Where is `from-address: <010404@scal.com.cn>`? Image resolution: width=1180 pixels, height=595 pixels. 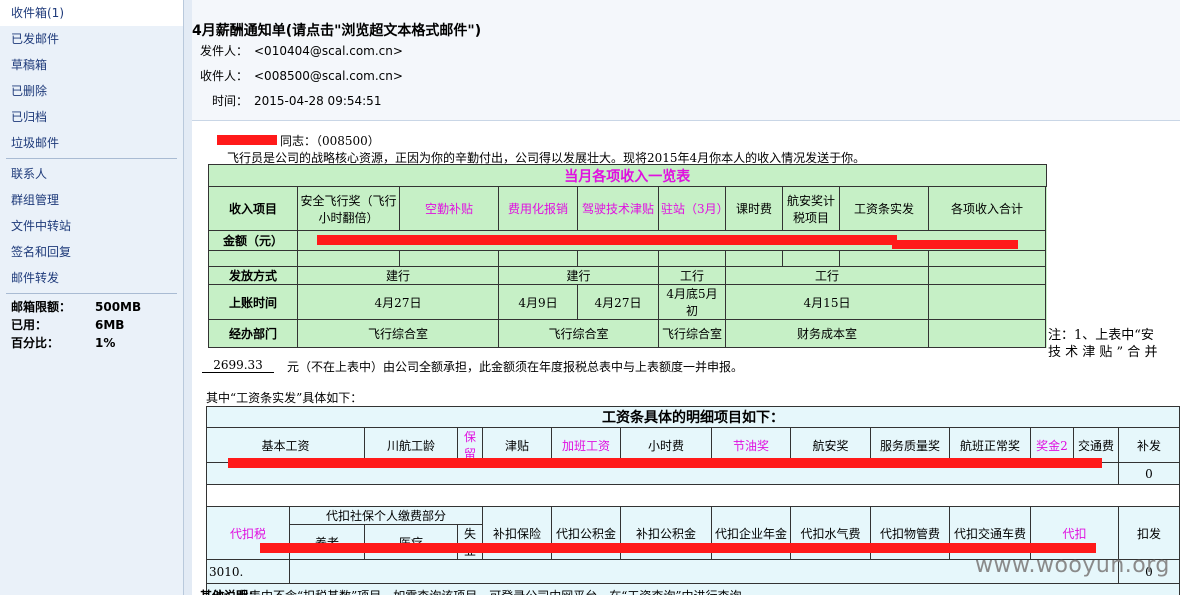
from-address: <010404@scal.com.cn> is located at coordinates (328, 51).